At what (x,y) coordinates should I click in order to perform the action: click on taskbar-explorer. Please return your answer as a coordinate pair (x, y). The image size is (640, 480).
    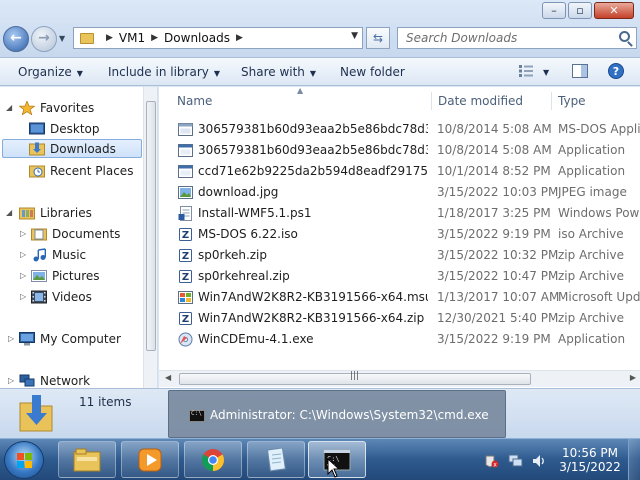
    Looking at the image, I should click on (87, 459).